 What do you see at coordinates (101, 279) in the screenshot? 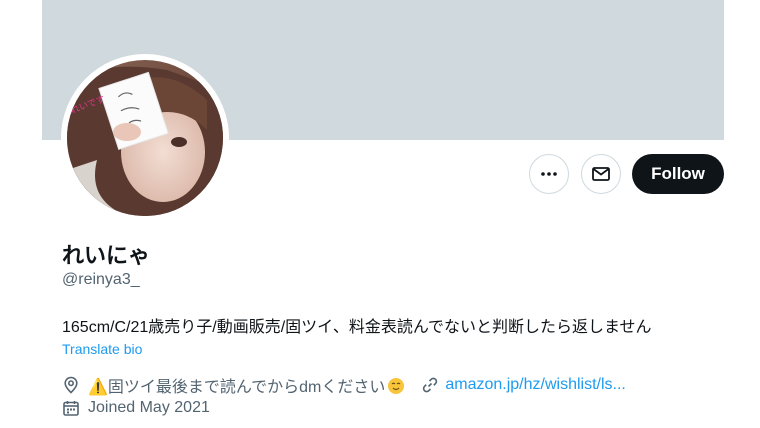
I see `user-handle: @reinya3_` at bounding box center [101, 279].